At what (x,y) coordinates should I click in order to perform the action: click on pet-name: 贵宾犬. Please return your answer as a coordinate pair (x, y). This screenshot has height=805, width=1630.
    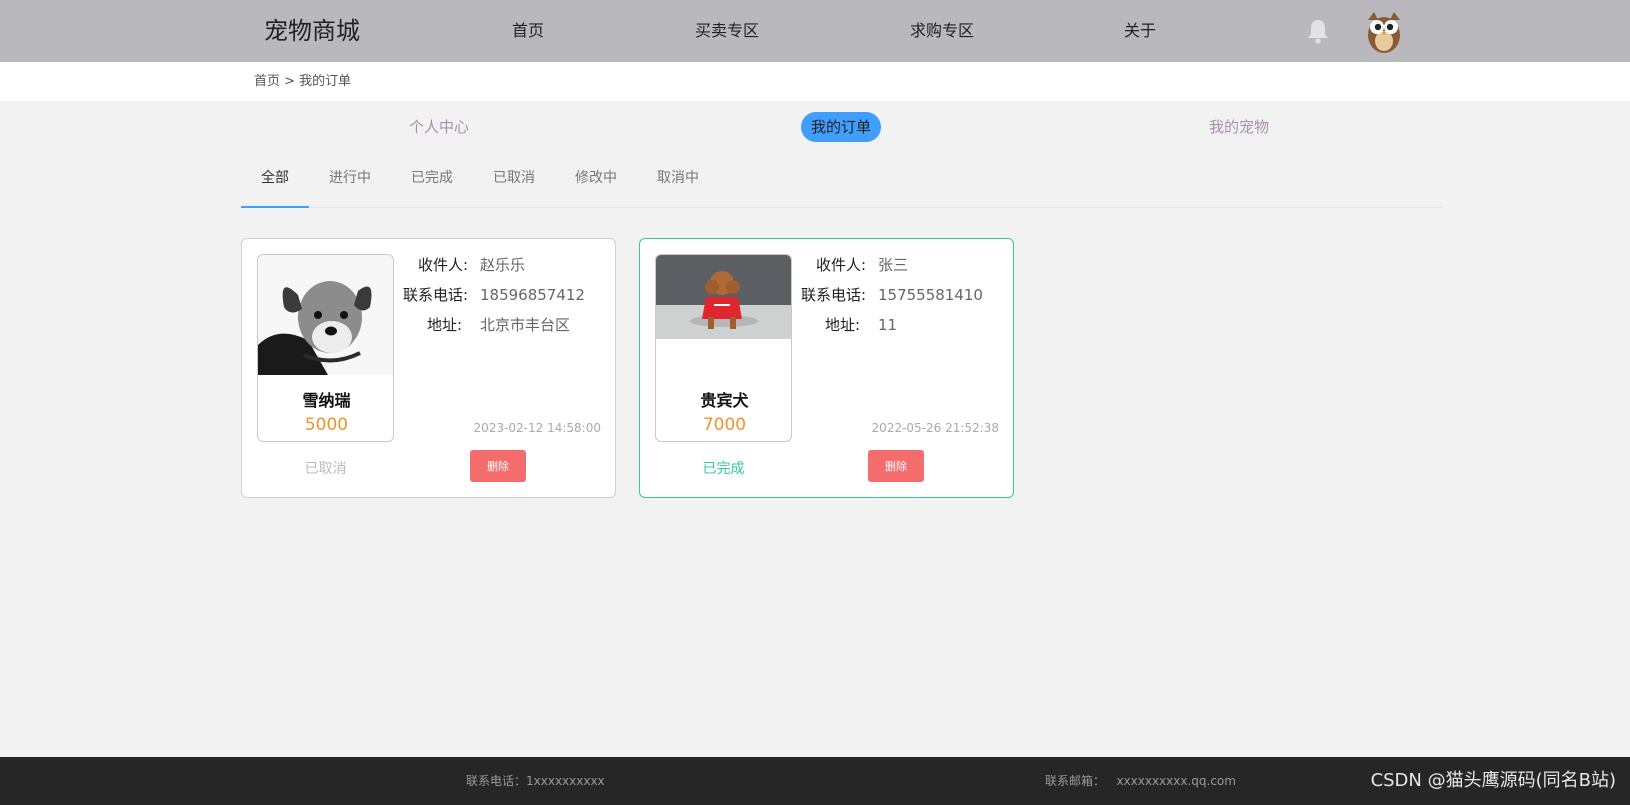
    Looking at the image, I should click on (724, 400).